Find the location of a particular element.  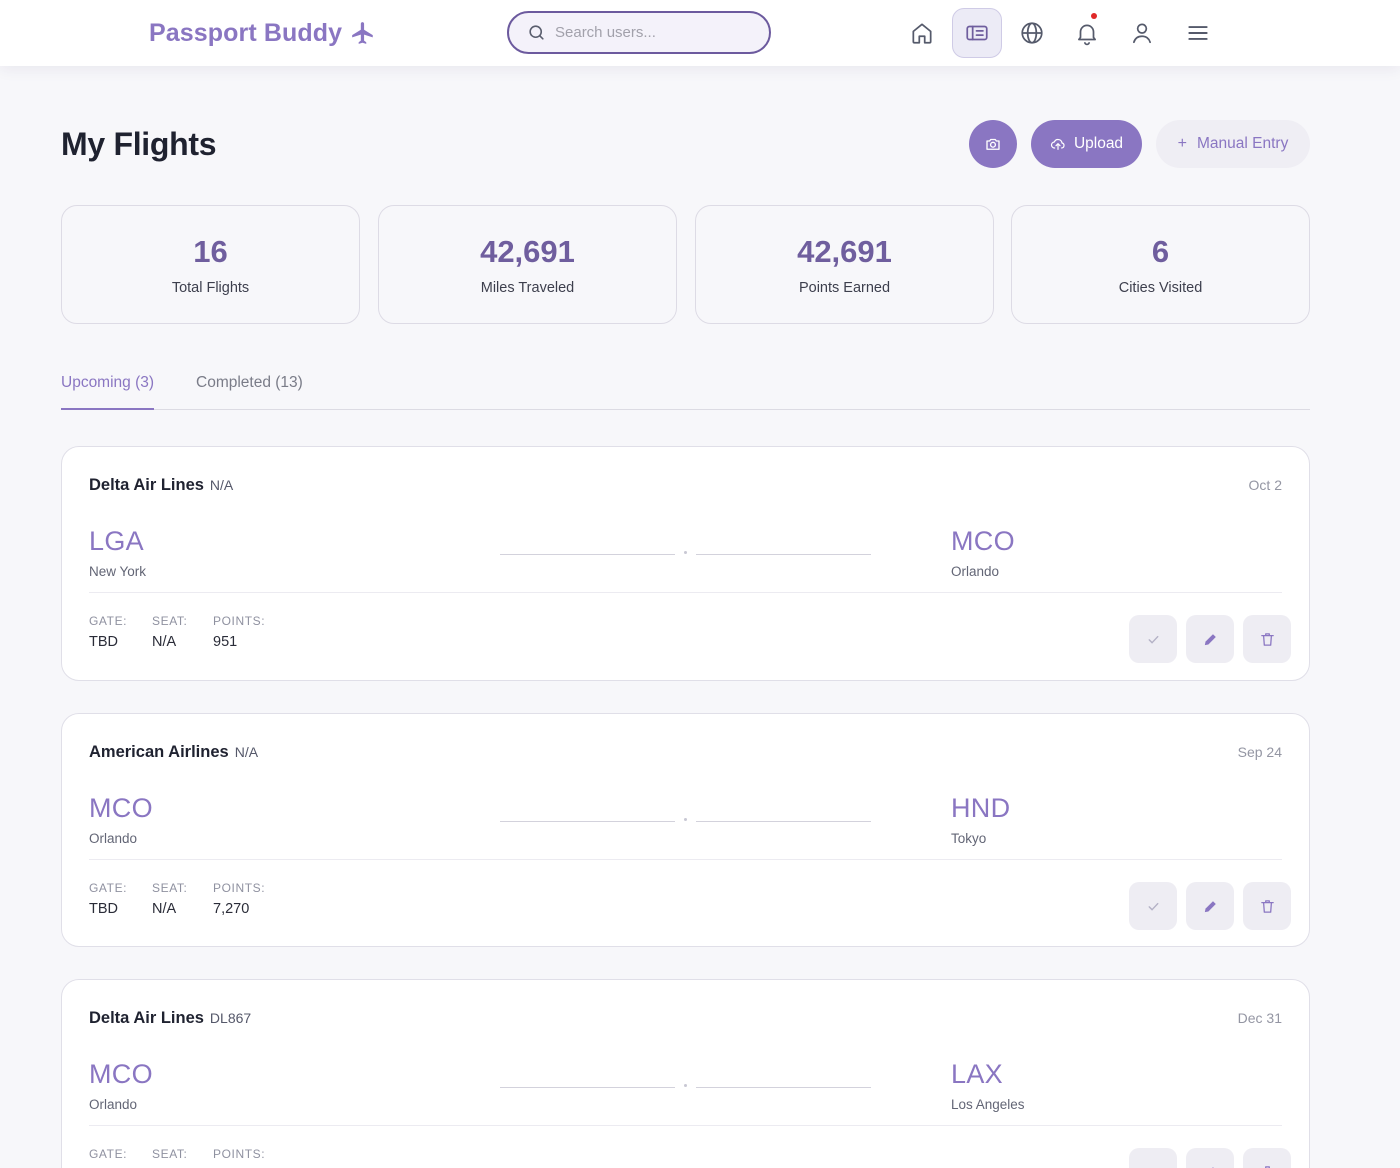

stat-value: 16 is located at coordinates (210, 251).